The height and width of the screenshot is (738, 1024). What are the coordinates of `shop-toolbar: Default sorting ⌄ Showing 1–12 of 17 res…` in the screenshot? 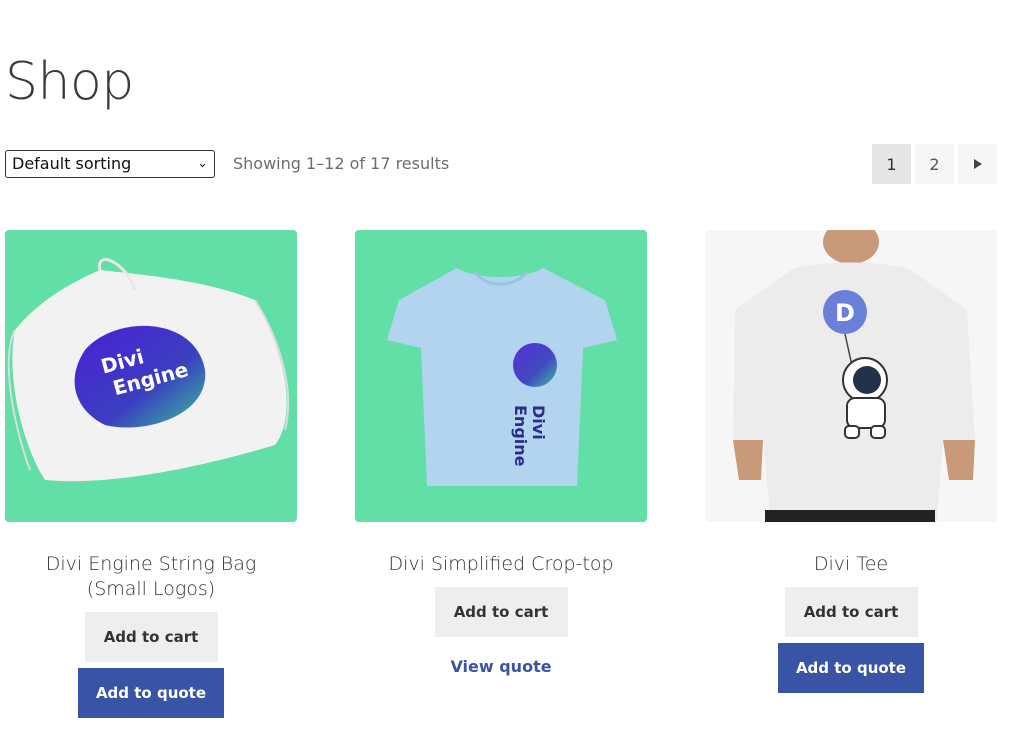 It's located at (501, 164).